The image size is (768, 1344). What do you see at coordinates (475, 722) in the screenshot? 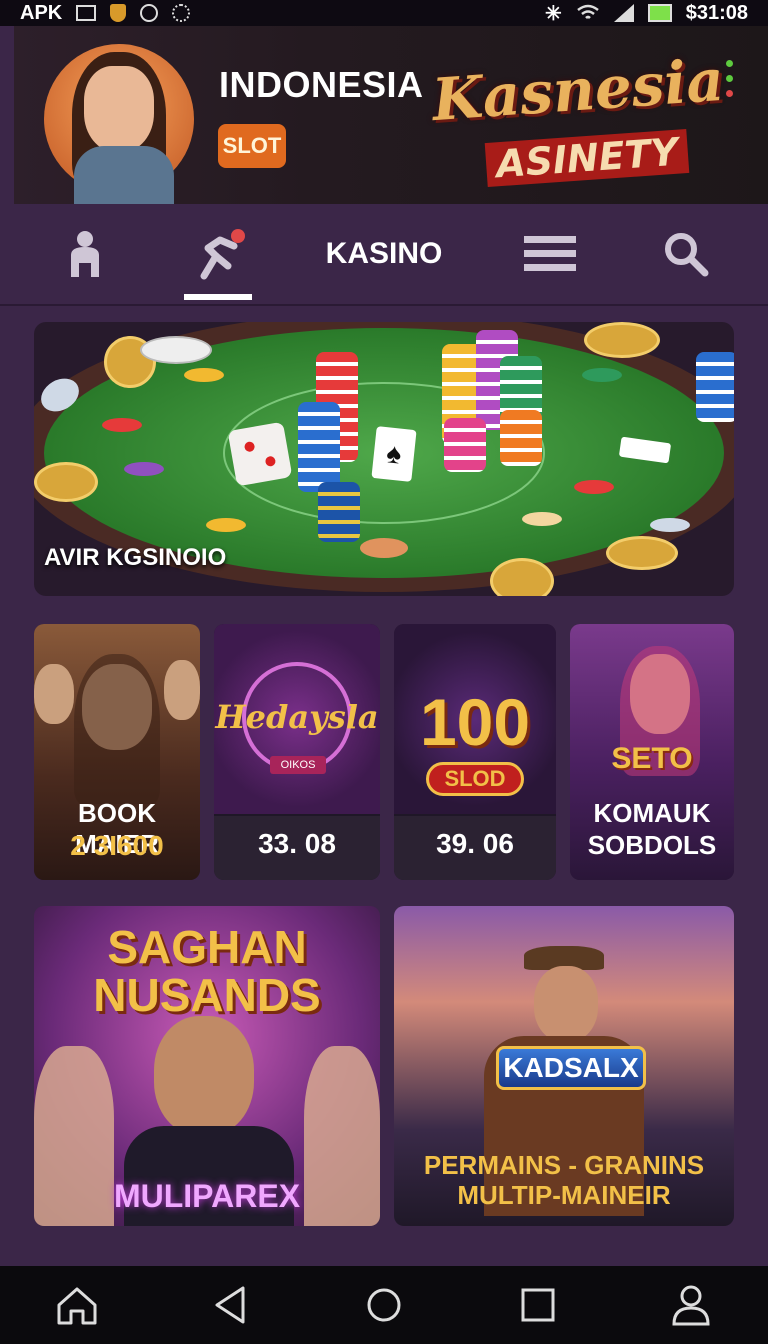
I see `game-card-title: 100` at bounding box center [475, 722].